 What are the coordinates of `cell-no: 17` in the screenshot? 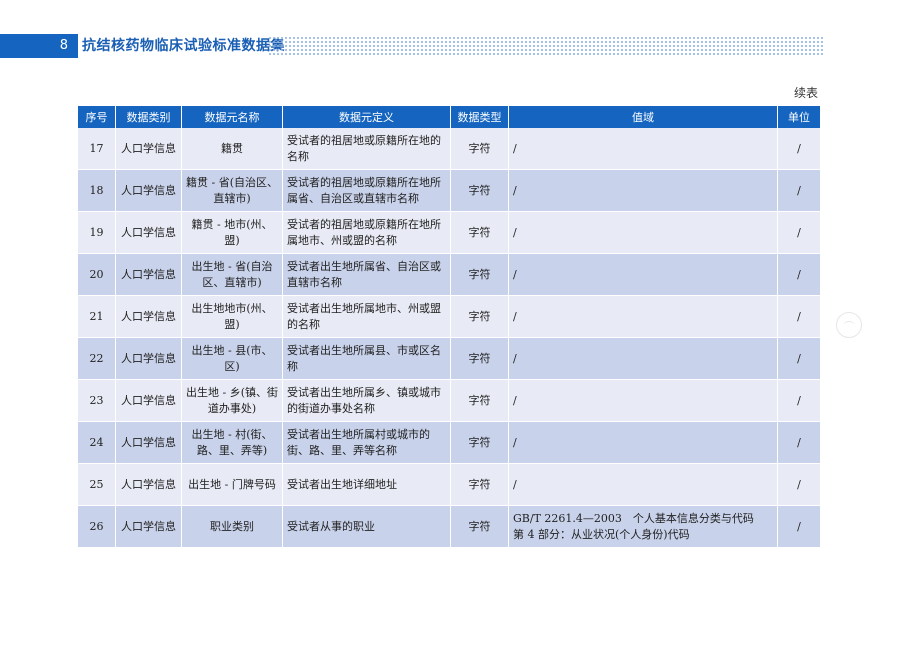 It's located at (96, 149).